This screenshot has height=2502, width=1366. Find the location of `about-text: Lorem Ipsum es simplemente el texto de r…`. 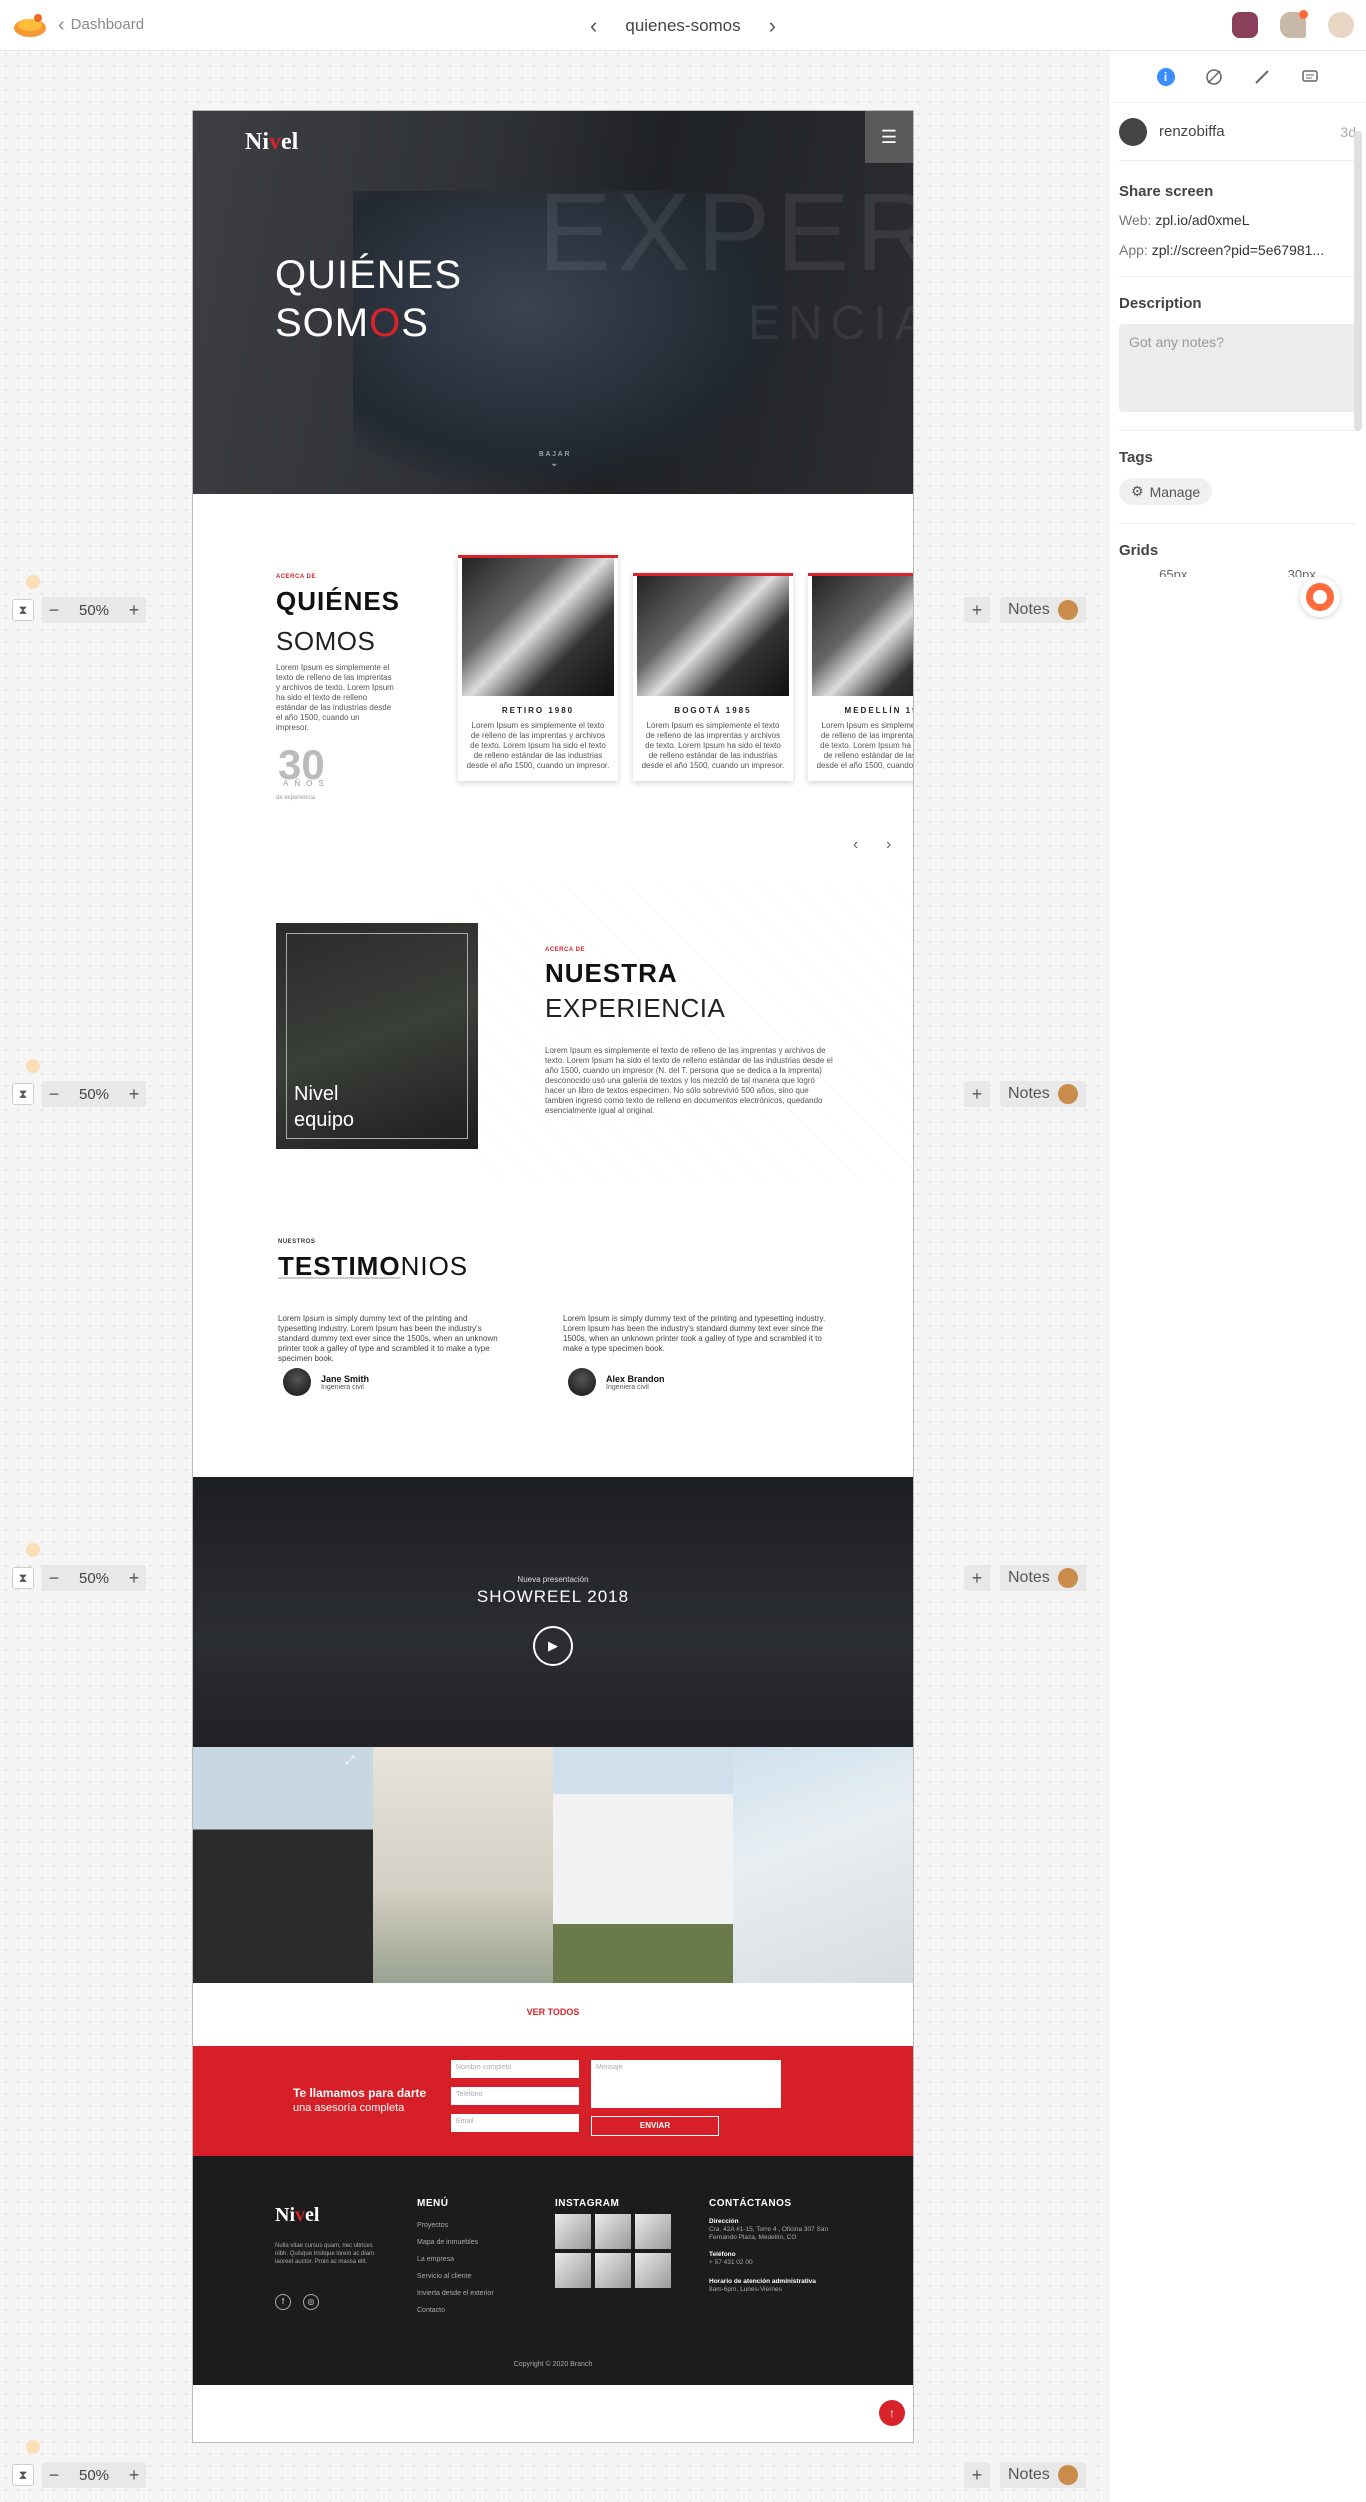

about-text: Lorem Ipsum es simplemente el texto de r… is located at coordinates (335, 697).